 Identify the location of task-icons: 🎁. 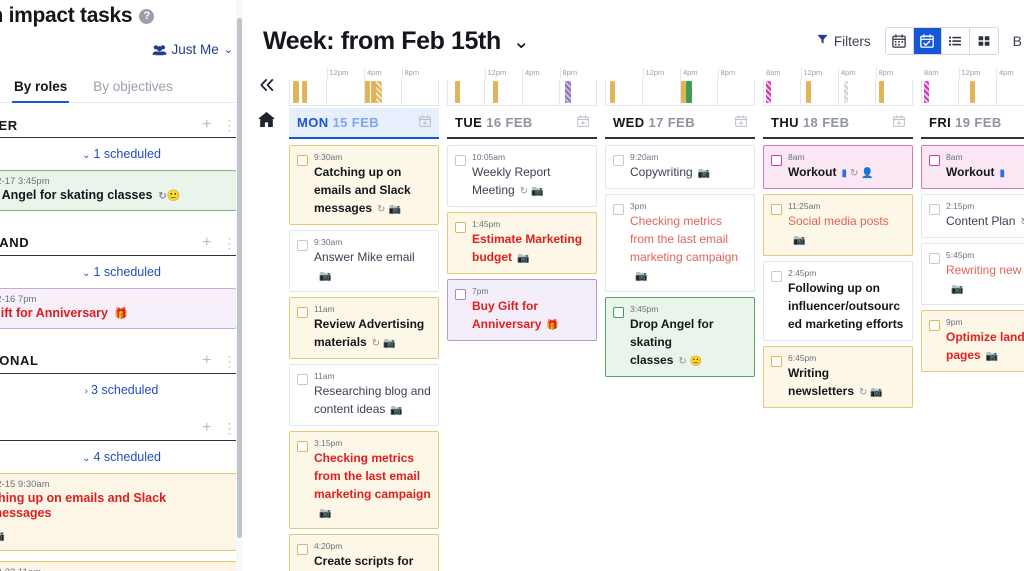
(121, 314).